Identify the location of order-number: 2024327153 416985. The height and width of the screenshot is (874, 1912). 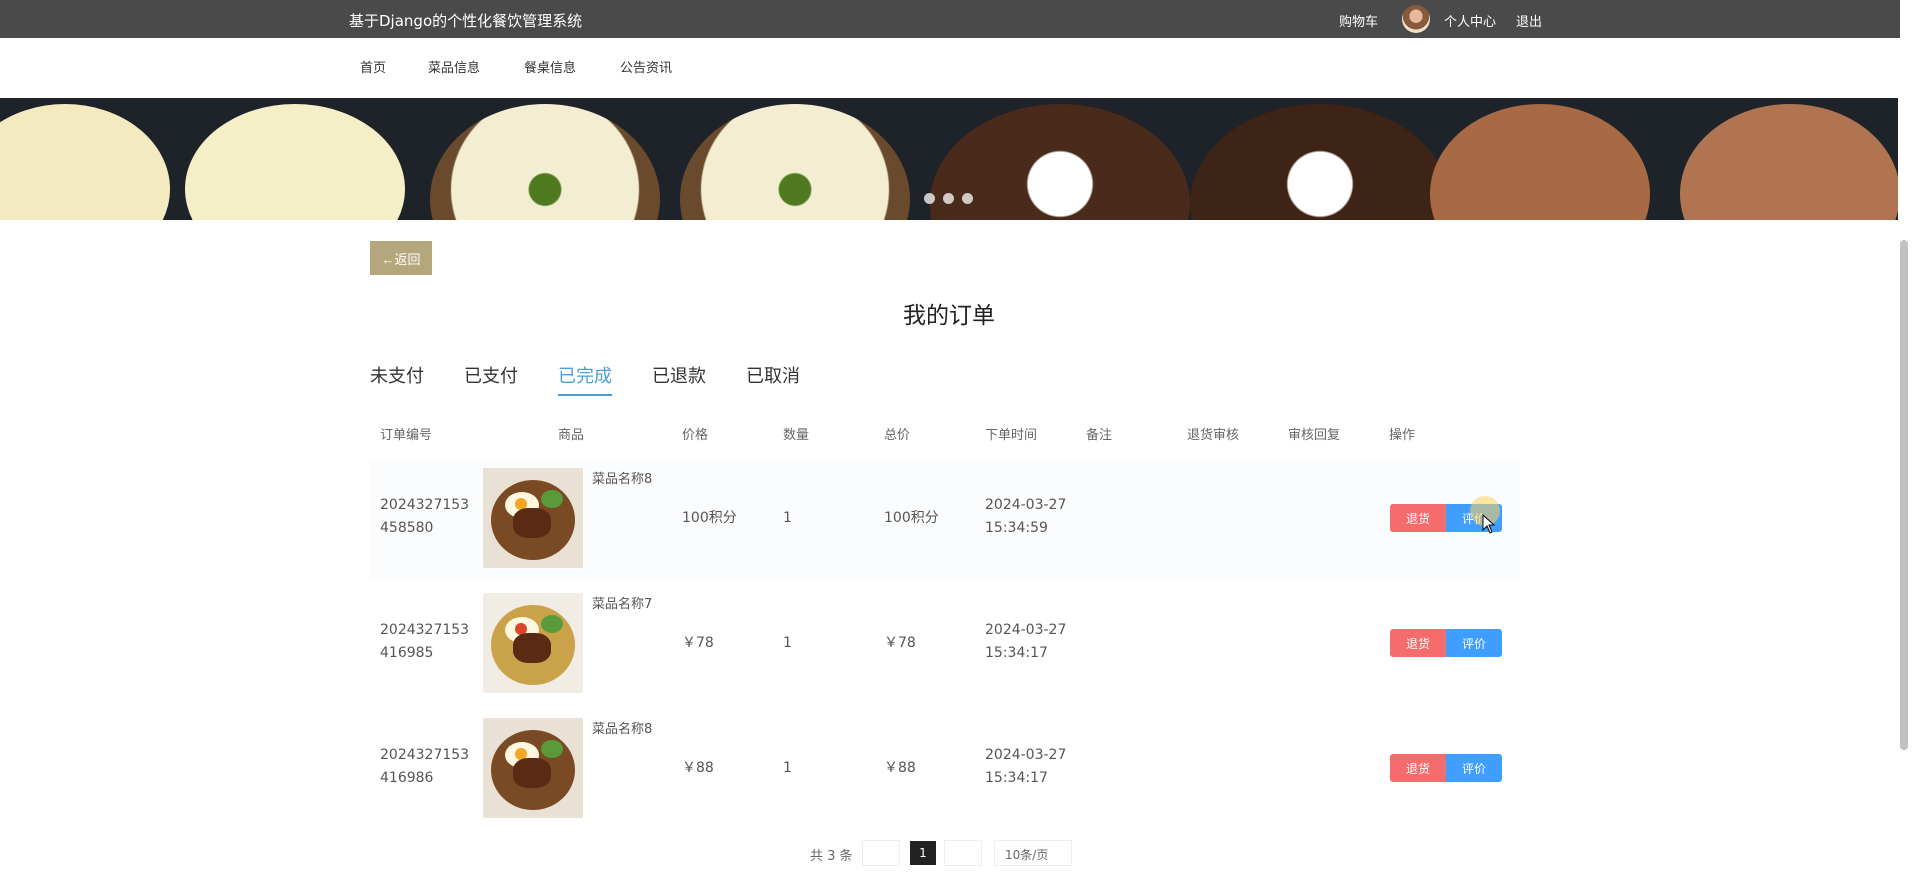
(425, 641).